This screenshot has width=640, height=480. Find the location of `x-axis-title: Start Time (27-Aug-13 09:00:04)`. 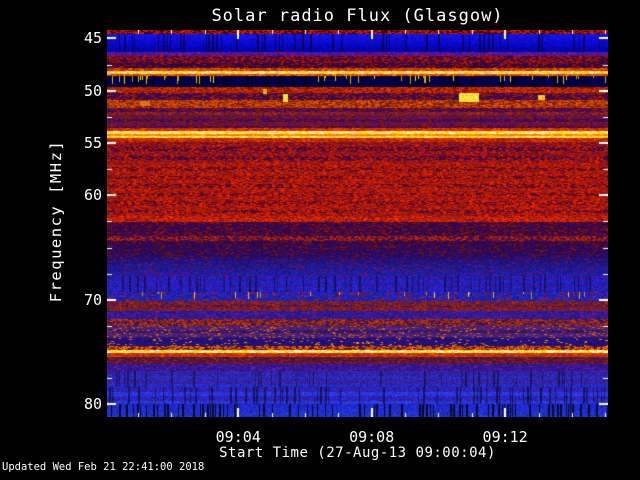

x-axis-title: Start Time (27-Aug-13 09:00:04) is located at coordinates (357, 453).